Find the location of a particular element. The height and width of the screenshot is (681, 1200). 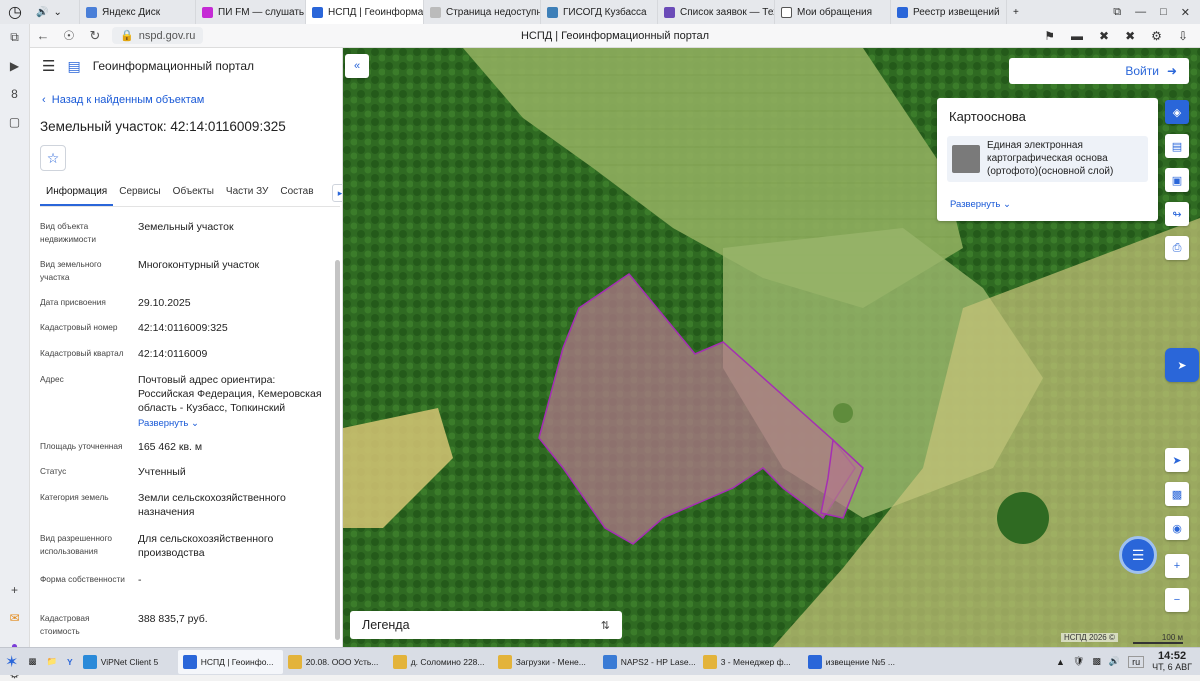

tab-appeals: Мои обращения is located at coordinates (833, 12).